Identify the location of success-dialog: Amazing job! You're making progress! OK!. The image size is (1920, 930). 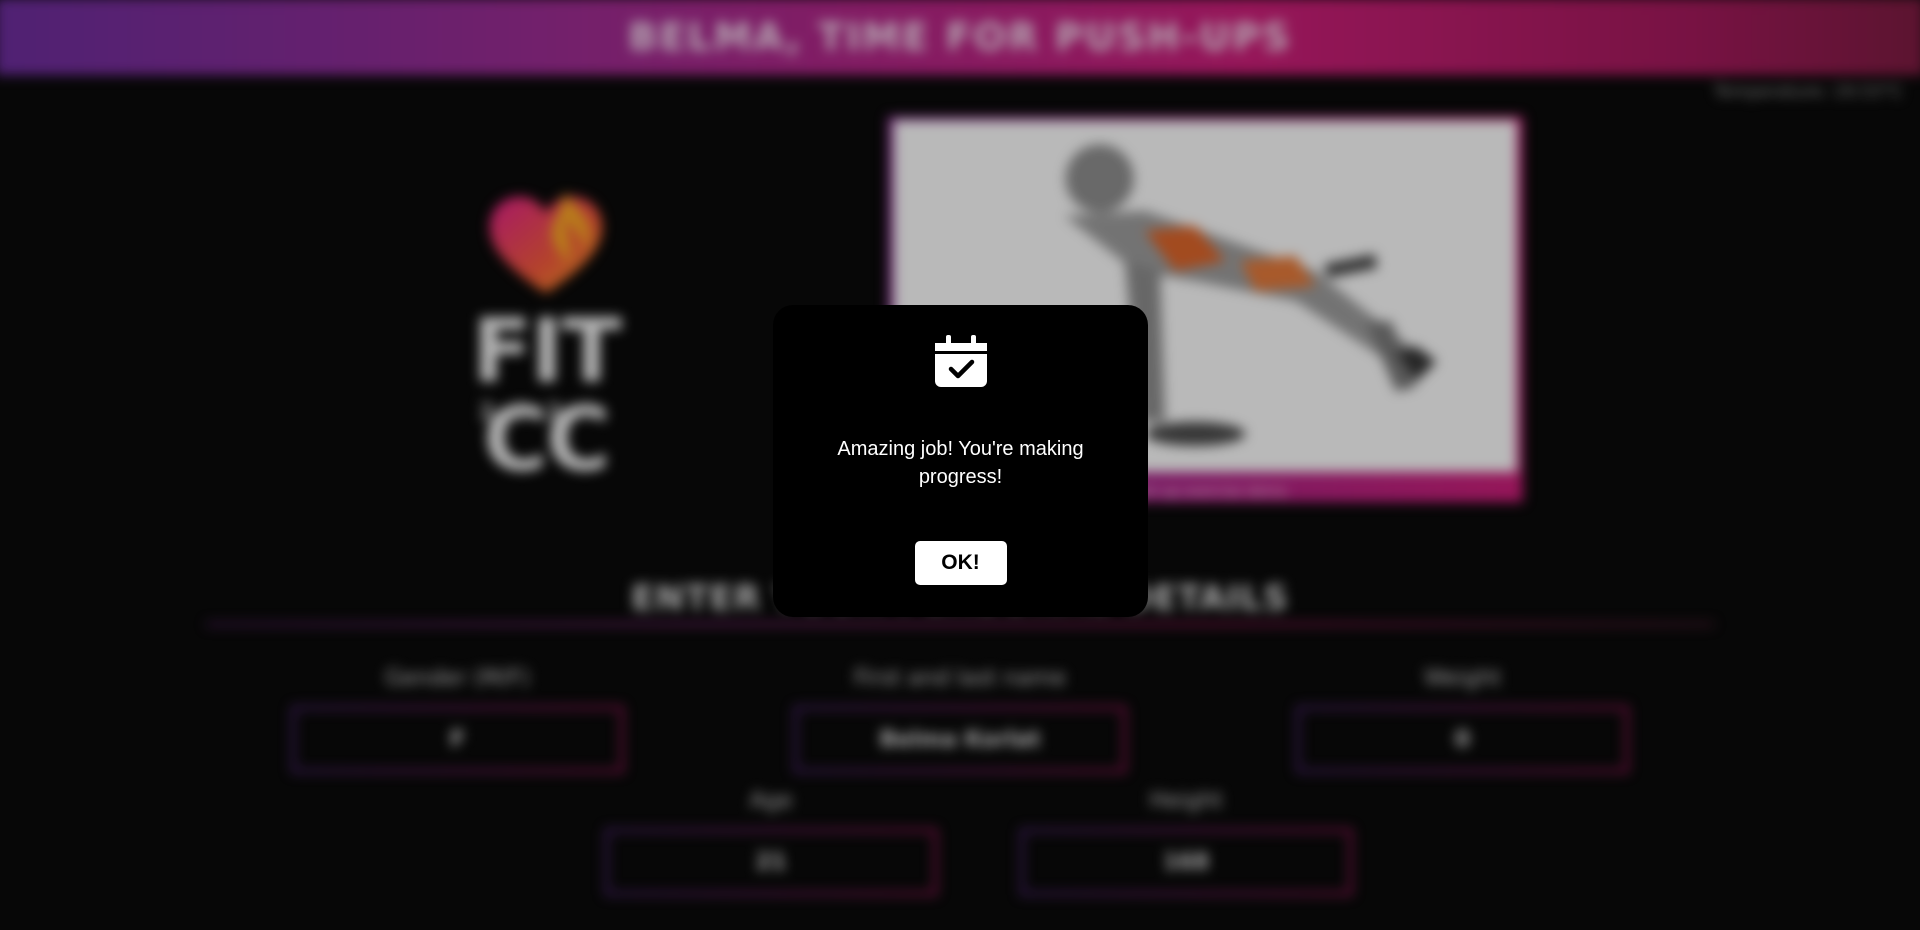
(960, 461).